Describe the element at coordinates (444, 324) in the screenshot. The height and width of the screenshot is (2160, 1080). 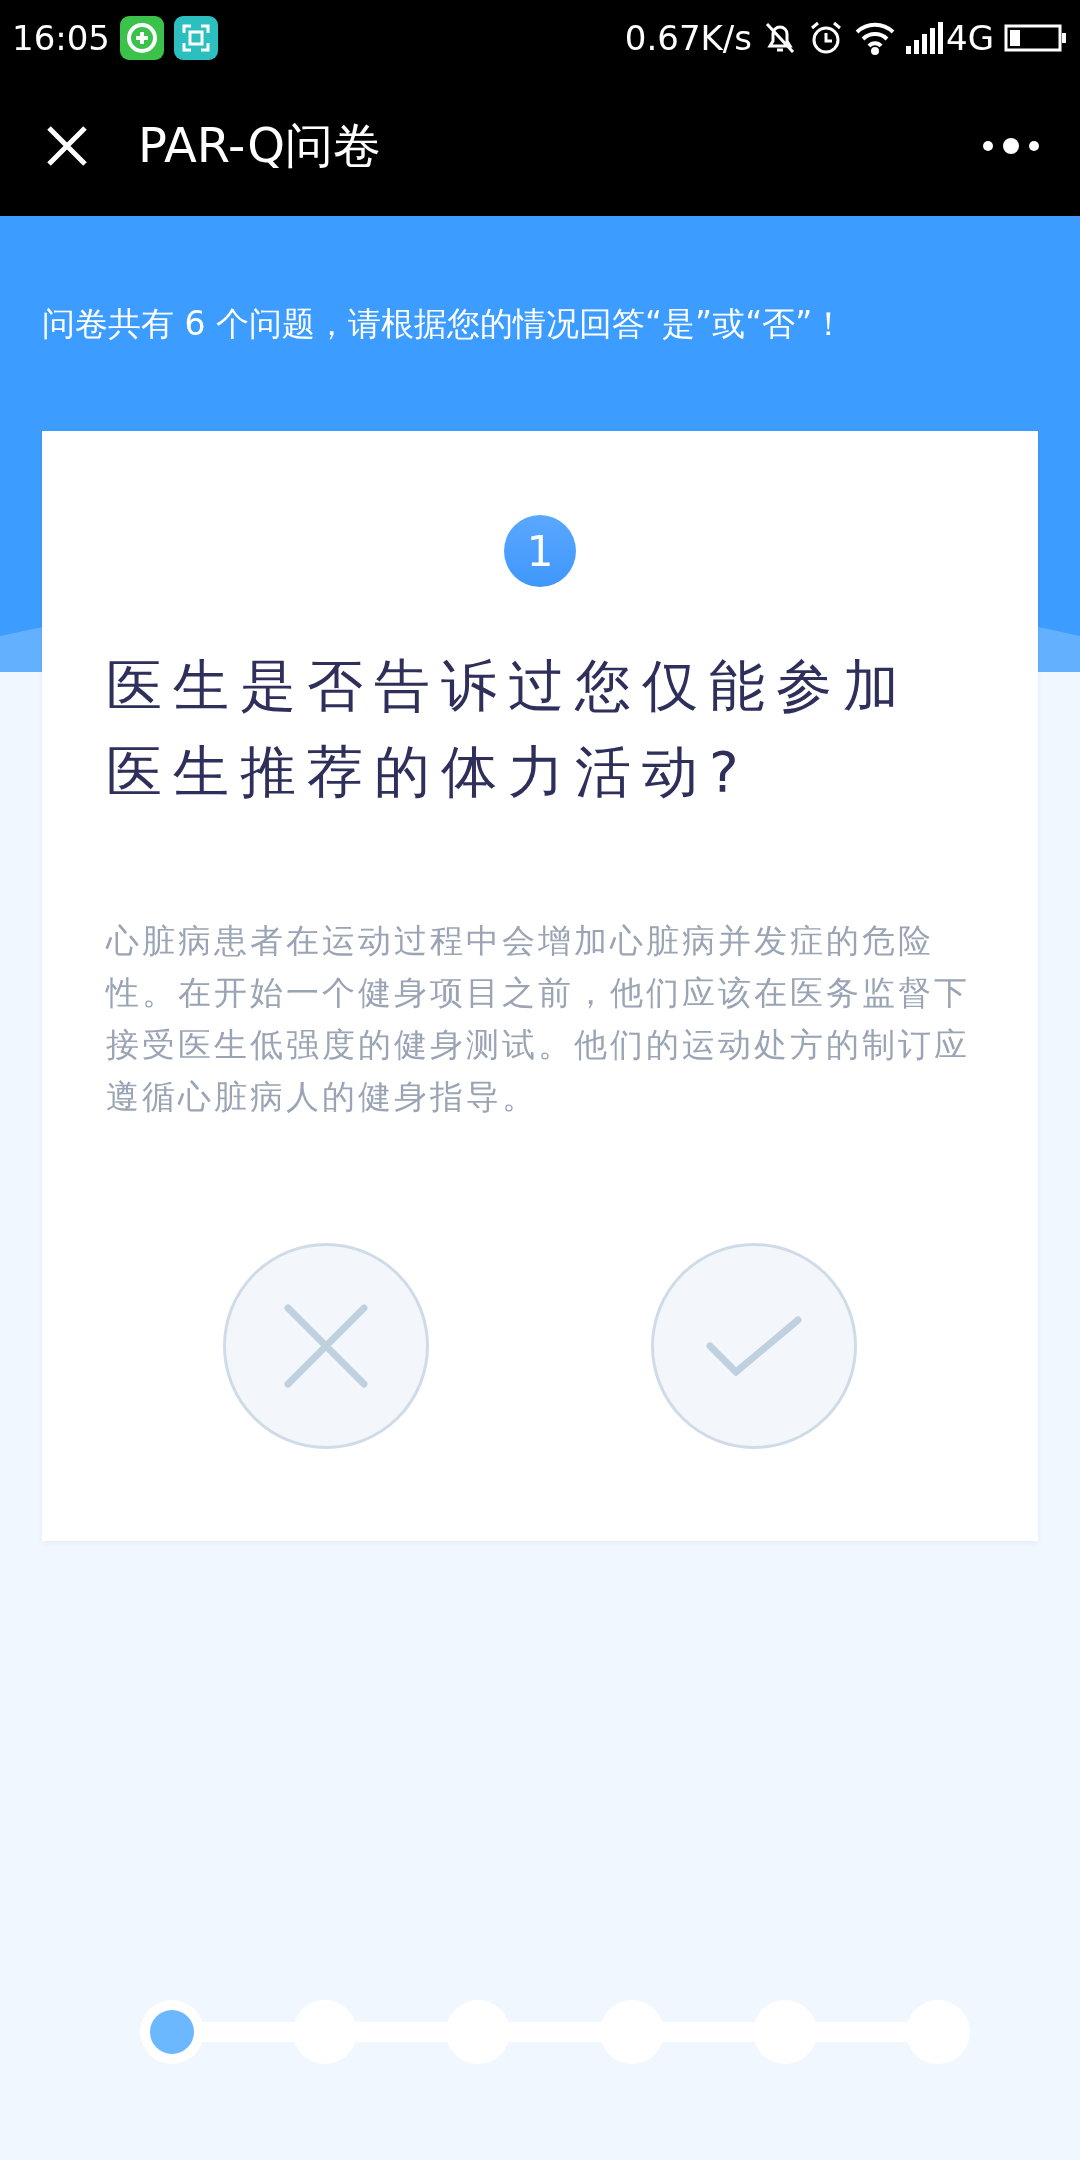
I see `intro-text: 问卷共有 6 个问题，请根据您的情况回答“是”或“否”！` at that location.